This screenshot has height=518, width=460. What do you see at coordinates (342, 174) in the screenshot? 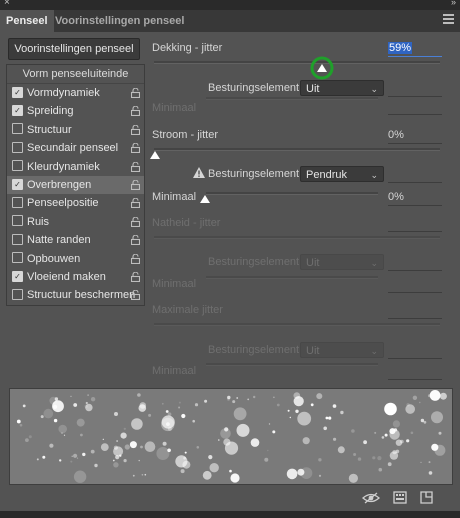
I see `flow-control-select: Pendruk ⌄` at bounding box center [342, 174].